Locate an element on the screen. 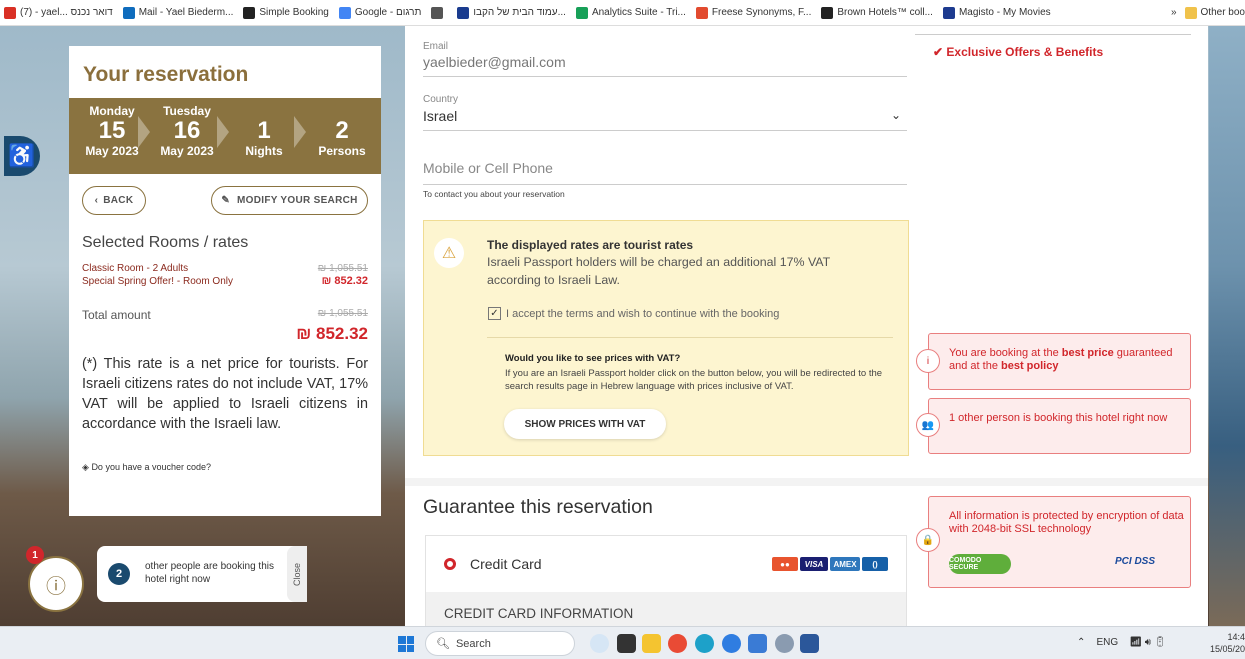 The image size is (1245, 659). outlook-icon is located at coordinates (128, 12).